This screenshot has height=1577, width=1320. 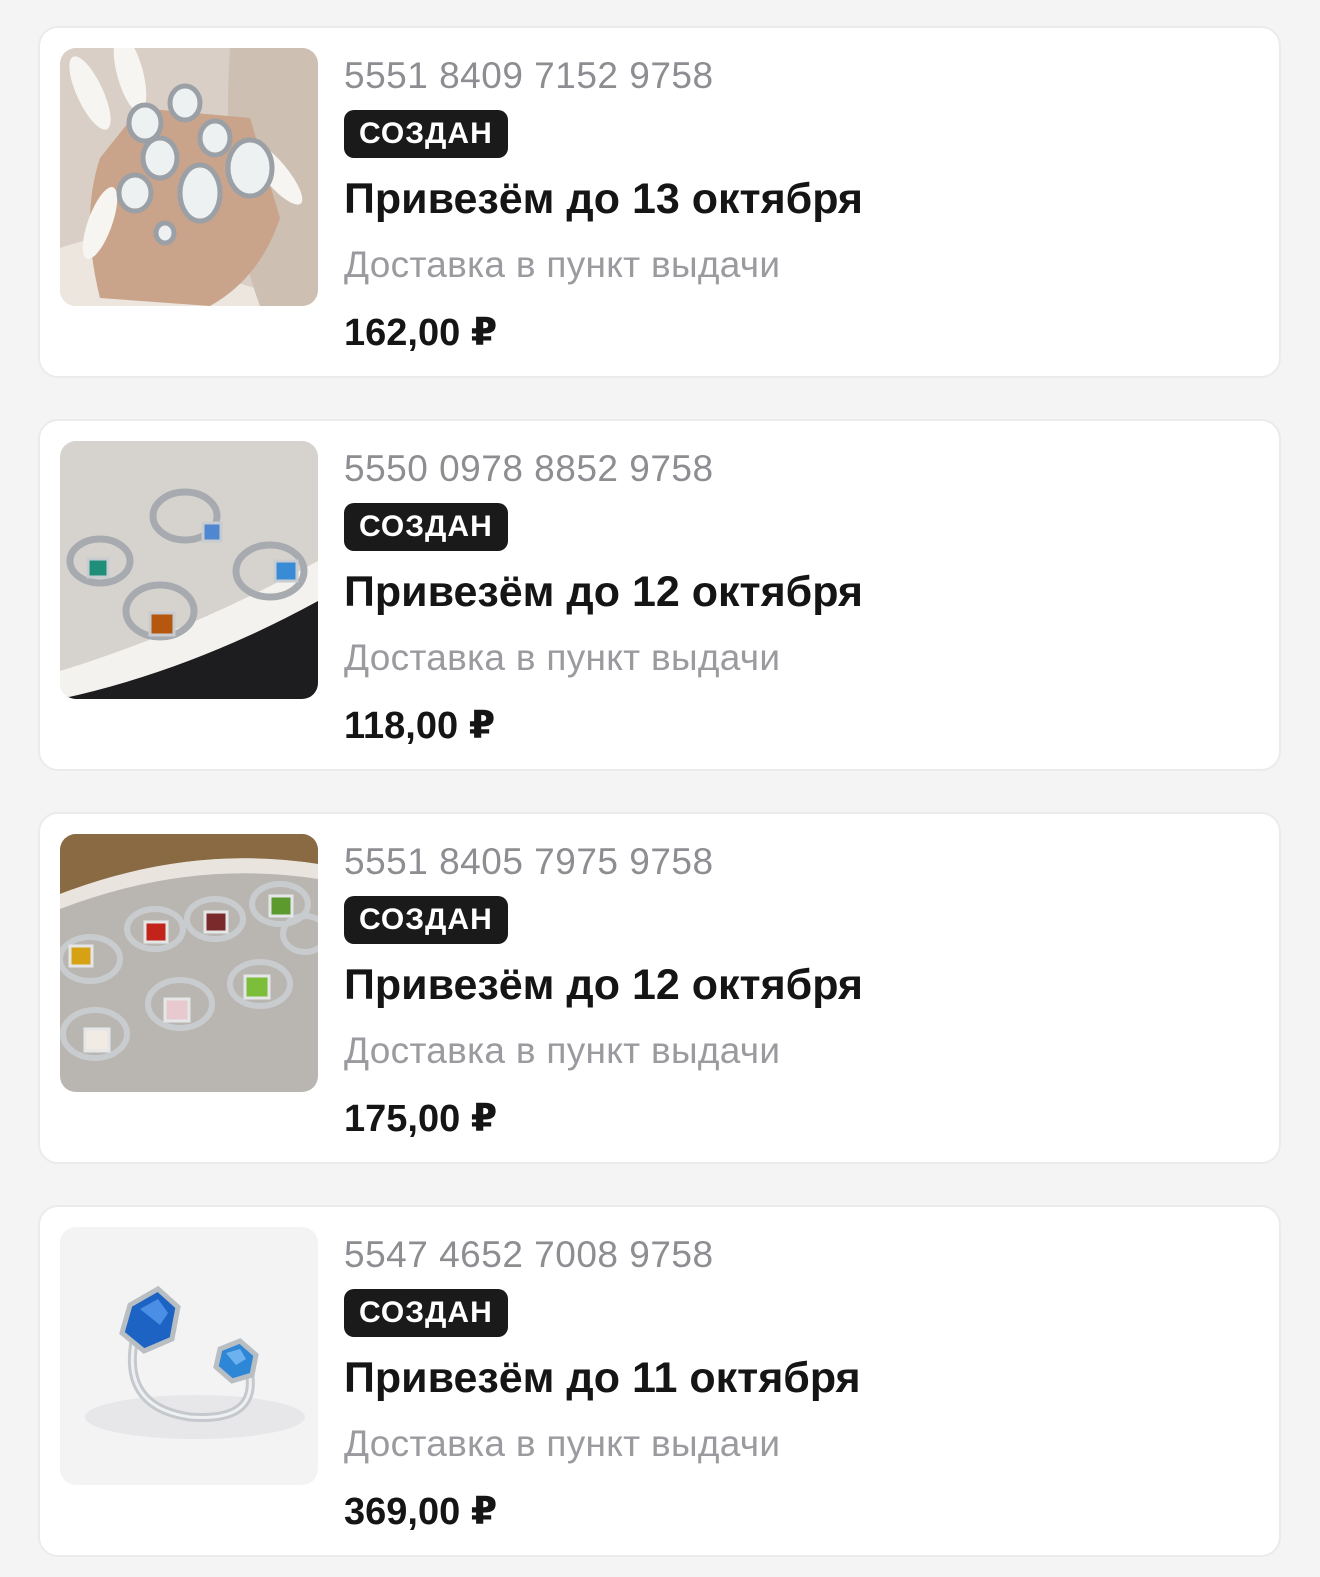 I want to click on order-price: 118,00 ₽, so click(x=420, y=726).